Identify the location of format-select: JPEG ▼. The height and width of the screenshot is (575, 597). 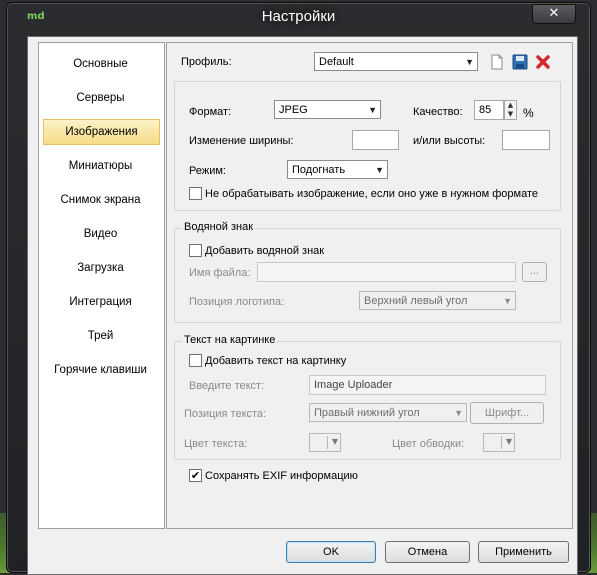
(327, 109).